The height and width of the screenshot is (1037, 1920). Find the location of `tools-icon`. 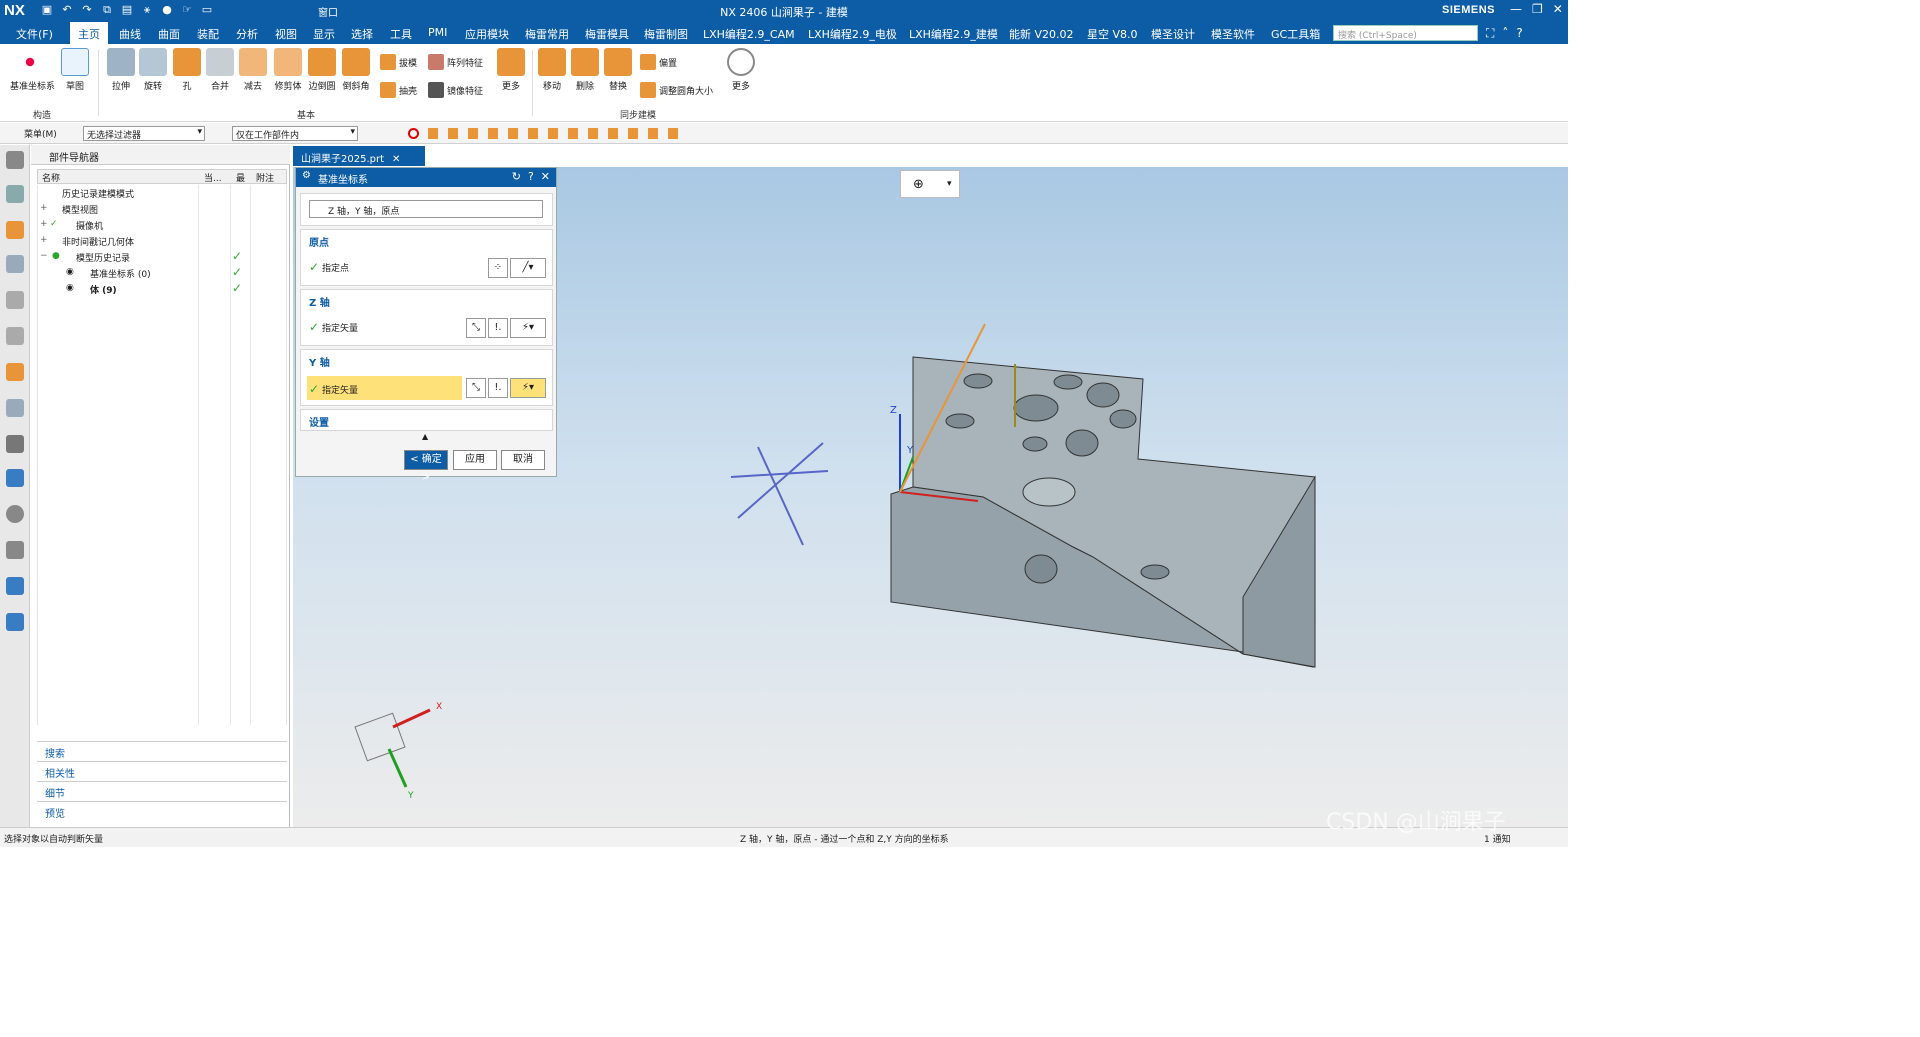

tools-icon is located at coordinates (15, 550).